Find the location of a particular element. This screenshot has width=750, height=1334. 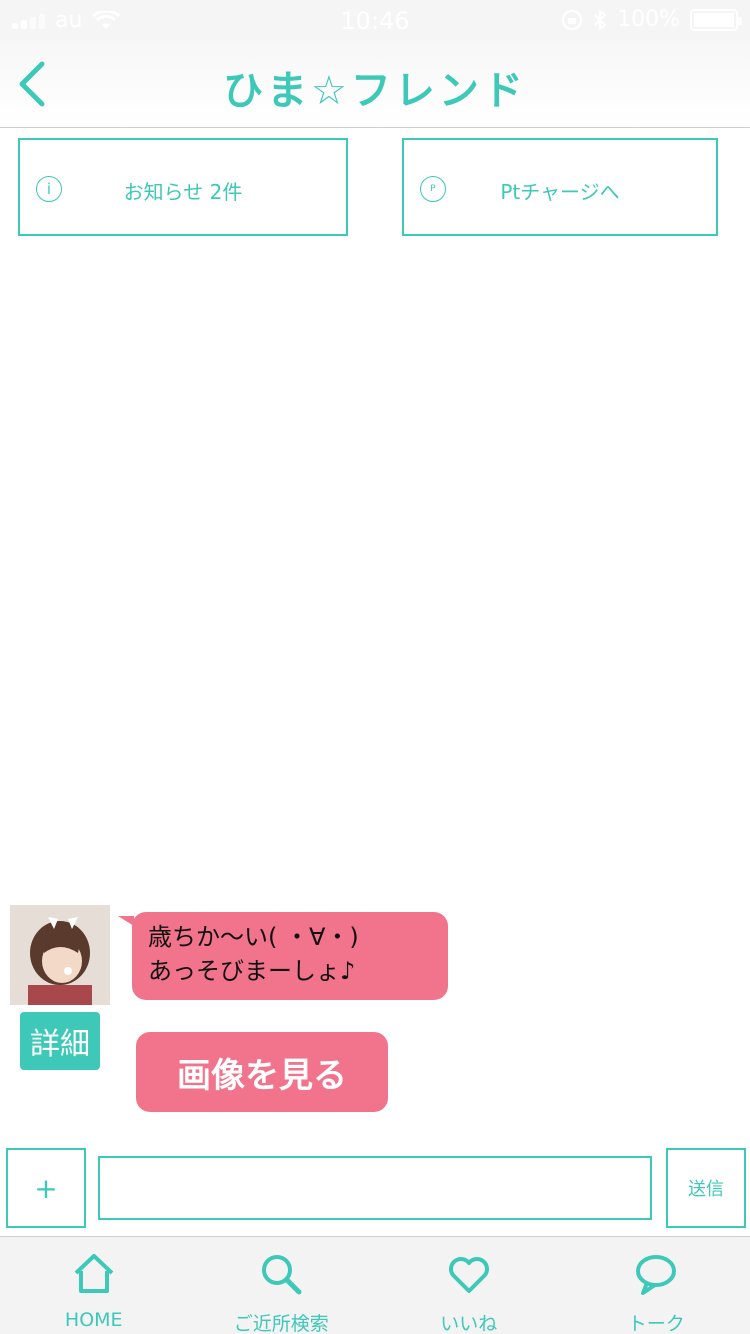

tab-likes-label: いいね is located at coordinates (469, 1323).